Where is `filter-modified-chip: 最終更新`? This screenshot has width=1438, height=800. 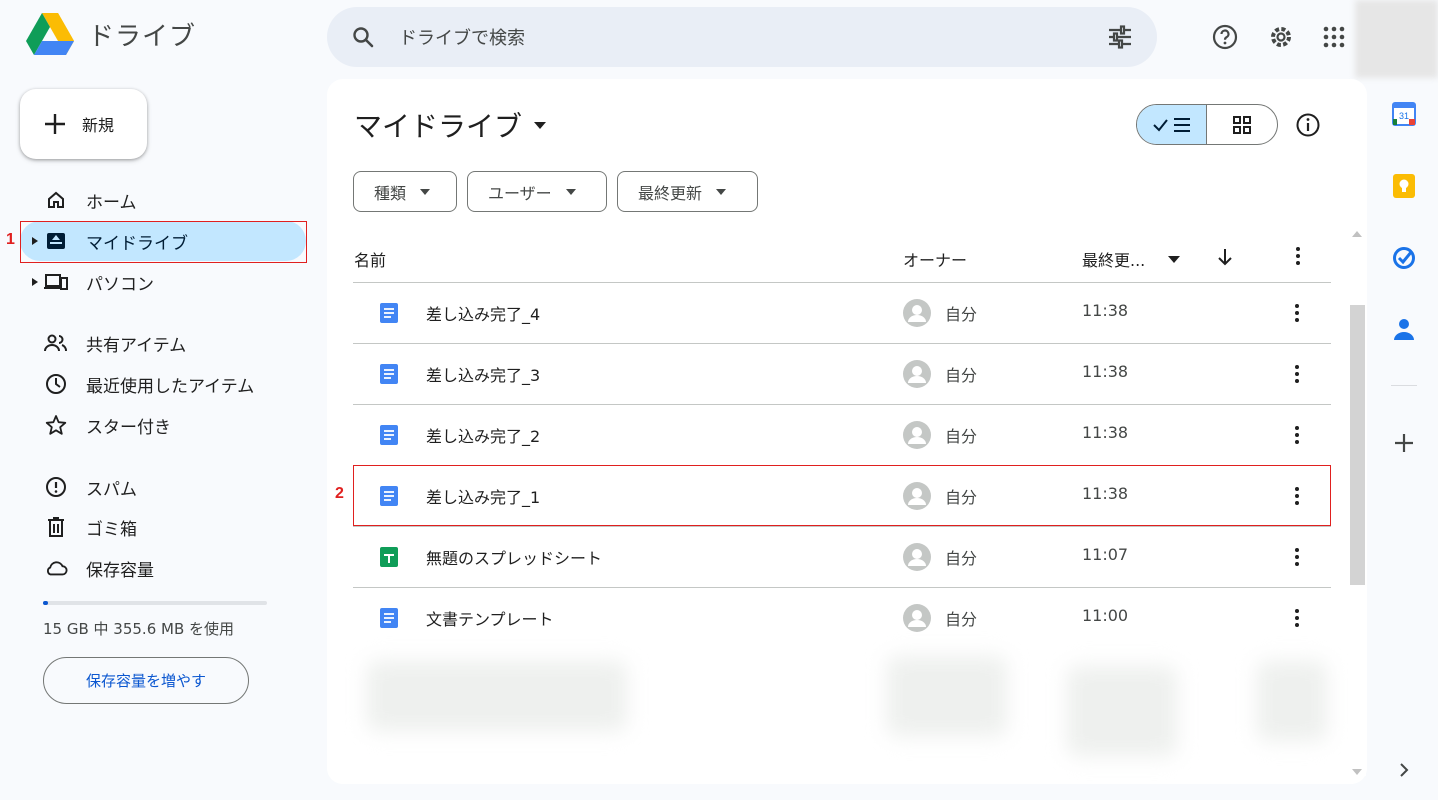 filter-modified-chip: 最終更新 is located at coordinates (687, 191).